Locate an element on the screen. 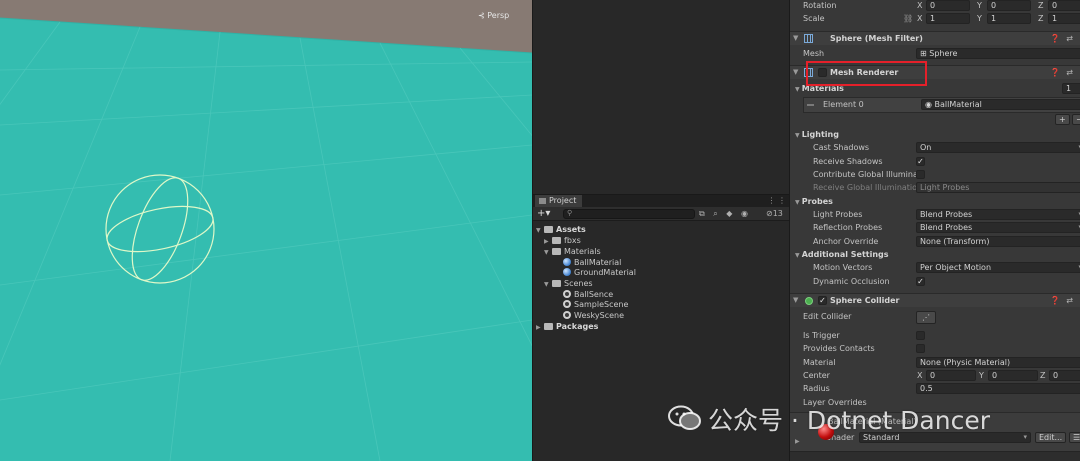 This screenshot has width=1080, height=461. receive-shadows-label: Receive Shadows is located at coordinates (848, 161).